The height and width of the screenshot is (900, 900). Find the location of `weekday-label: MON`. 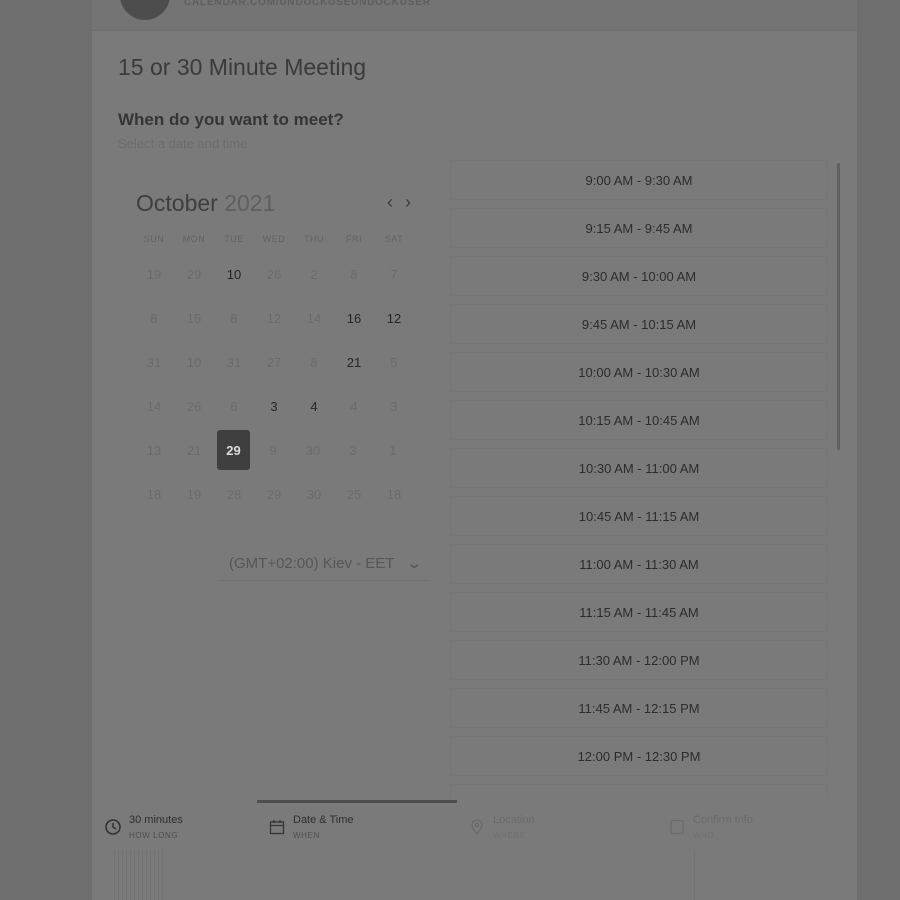

weekday-label: MON is located at coordinates (194, 239).